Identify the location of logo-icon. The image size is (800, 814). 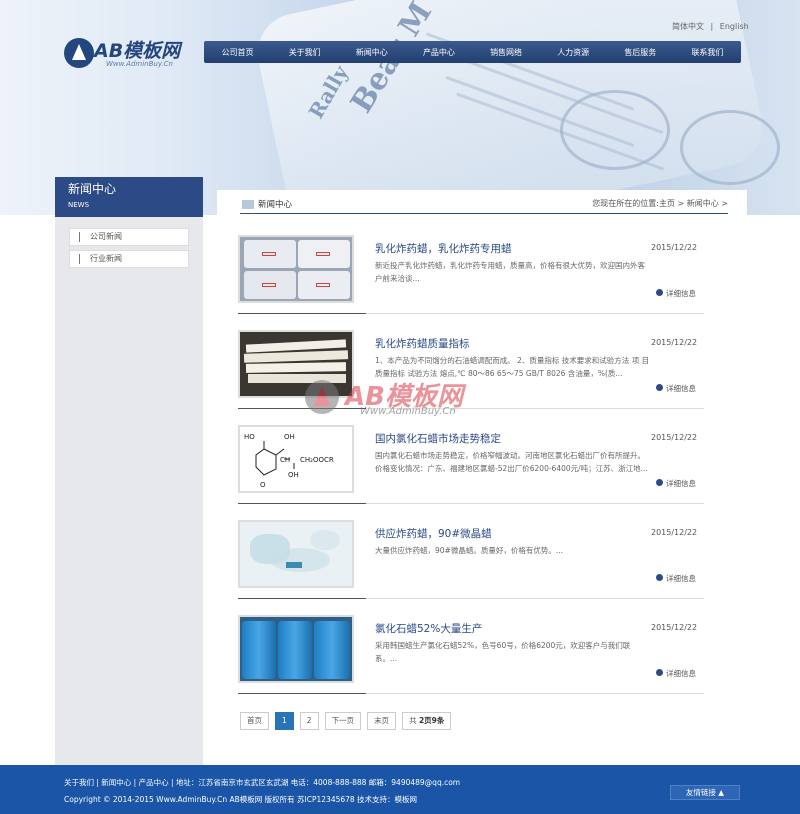
(79, 53).